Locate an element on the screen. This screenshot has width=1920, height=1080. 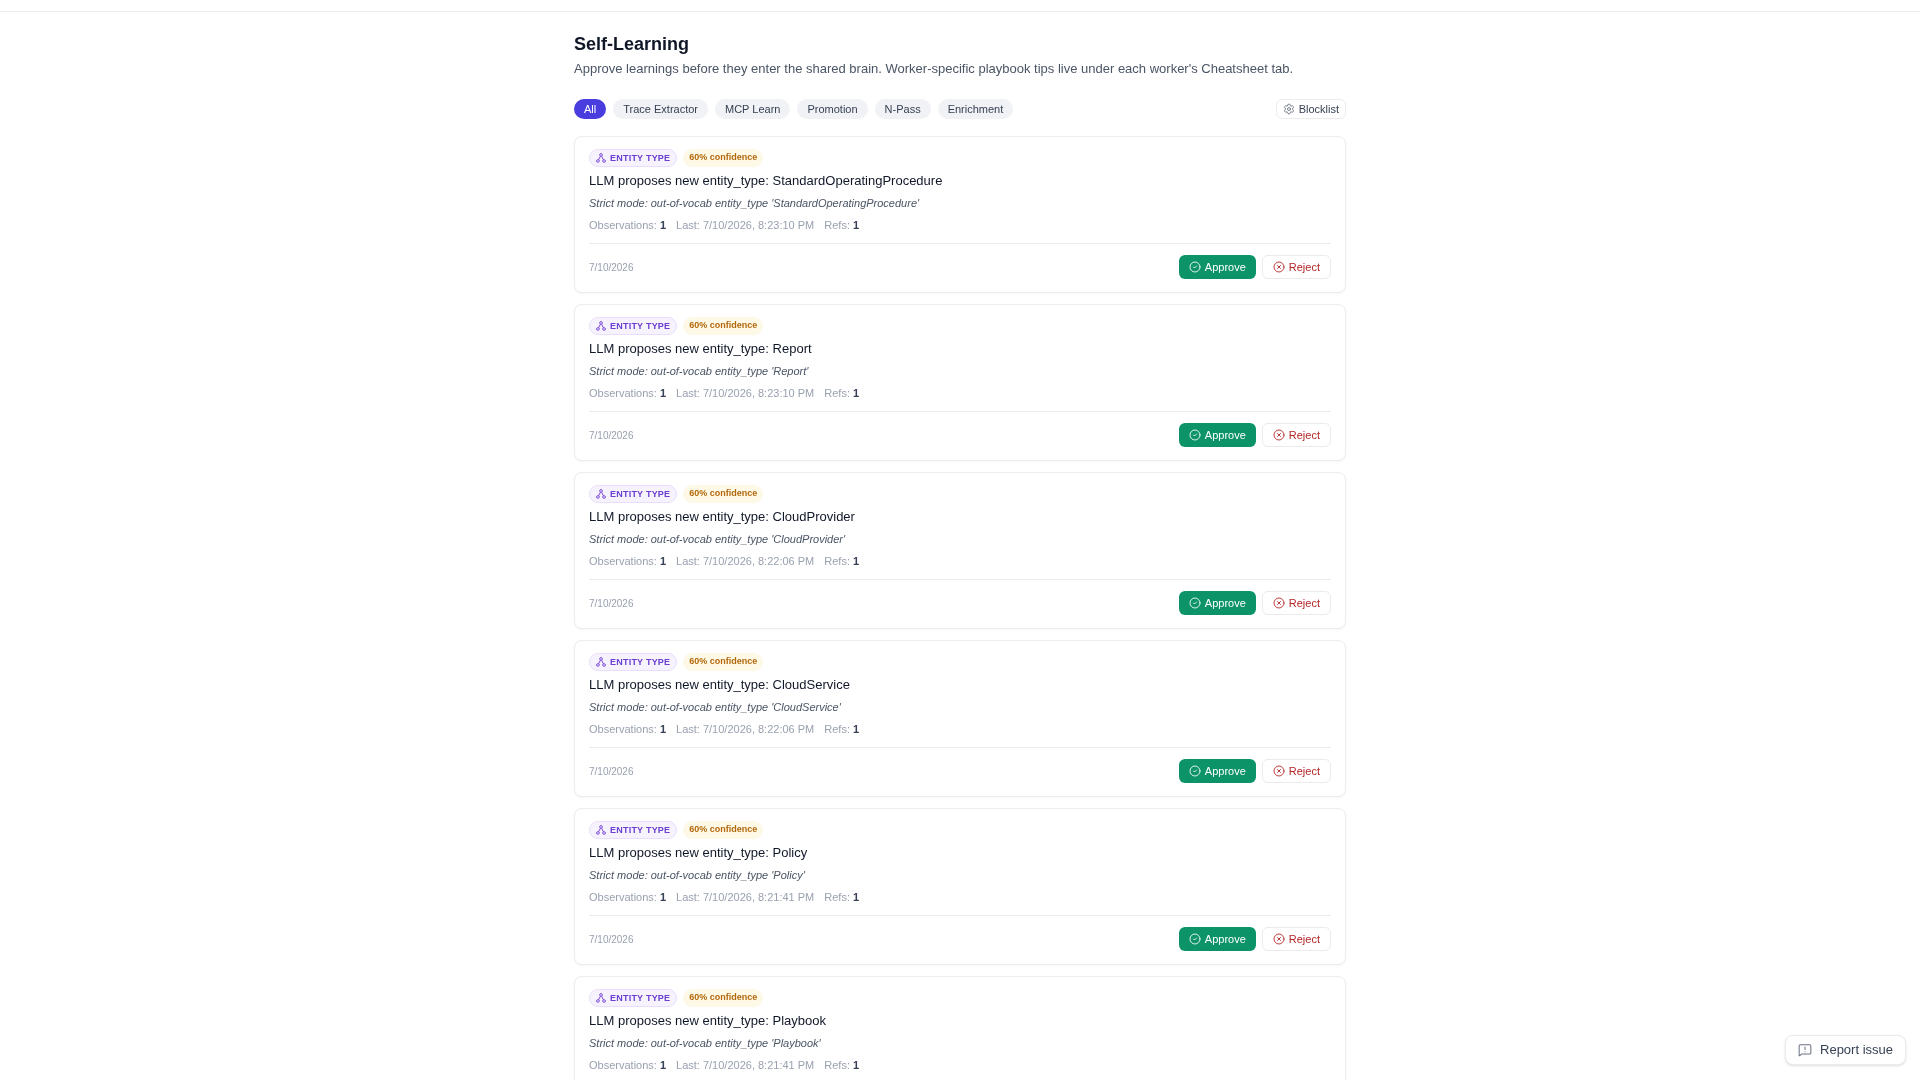
learning-detail: Strict mode: out-of-vocab entity_type 'CloudProvider' is located at coordinates (718, 539).